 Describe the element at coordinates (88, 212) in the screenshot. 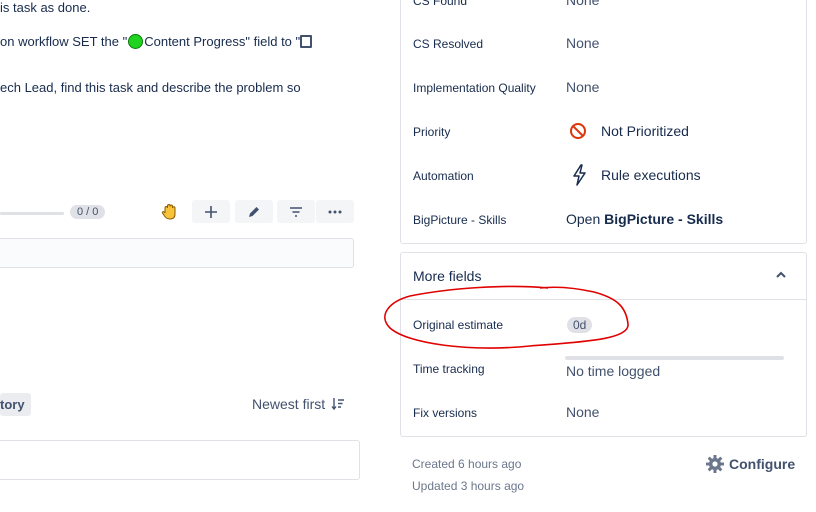

I see `checklist-progress-count: 0 / 0` at that location.